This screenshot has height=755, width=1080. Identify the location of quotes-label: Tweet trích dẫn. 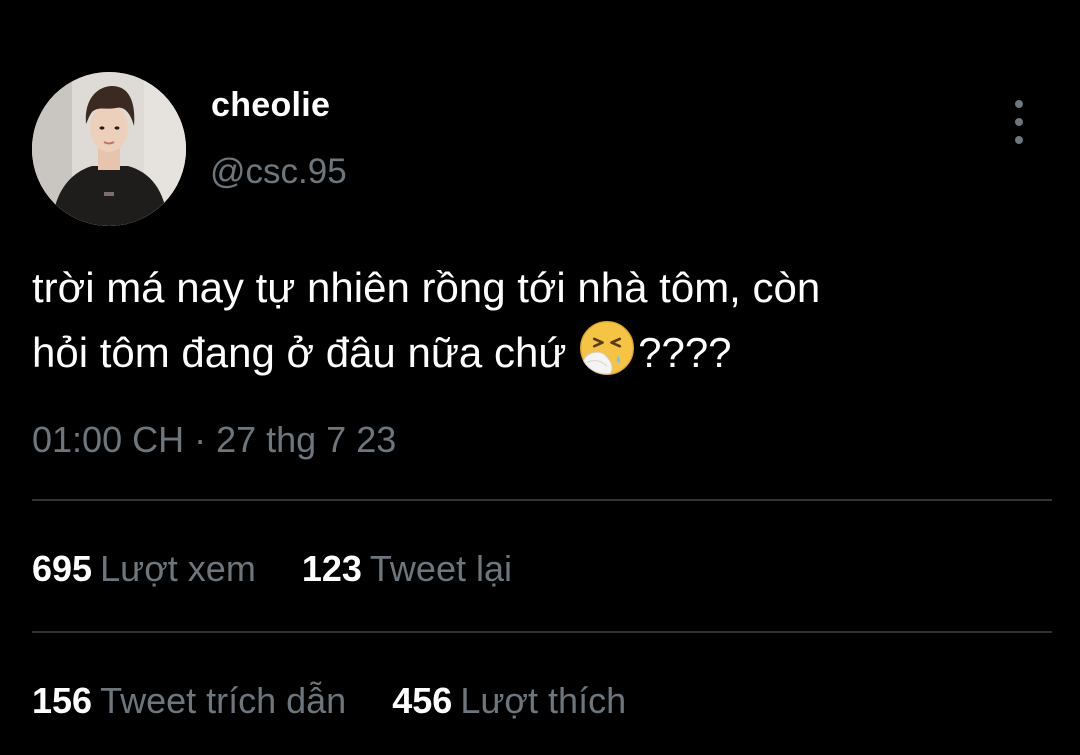
(223, 700).